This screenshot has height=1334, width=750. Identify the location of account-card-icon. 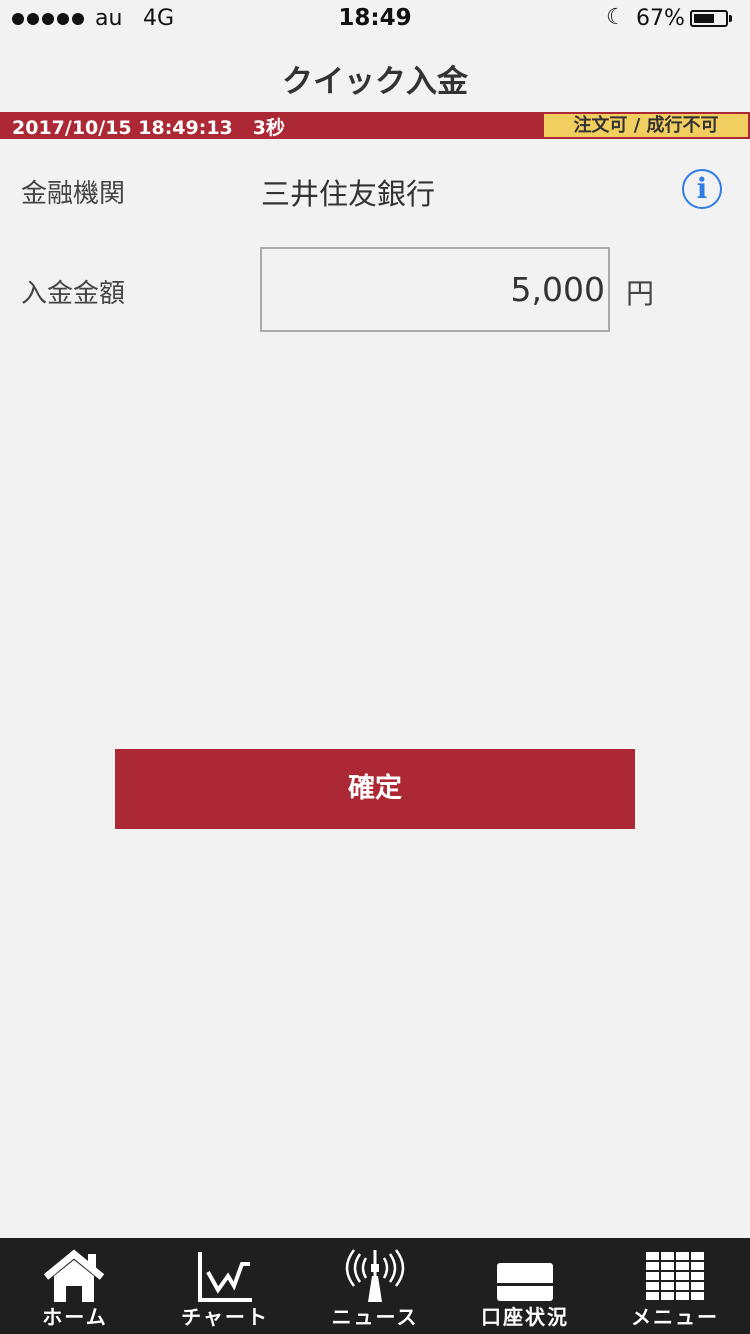
(525, 1282).